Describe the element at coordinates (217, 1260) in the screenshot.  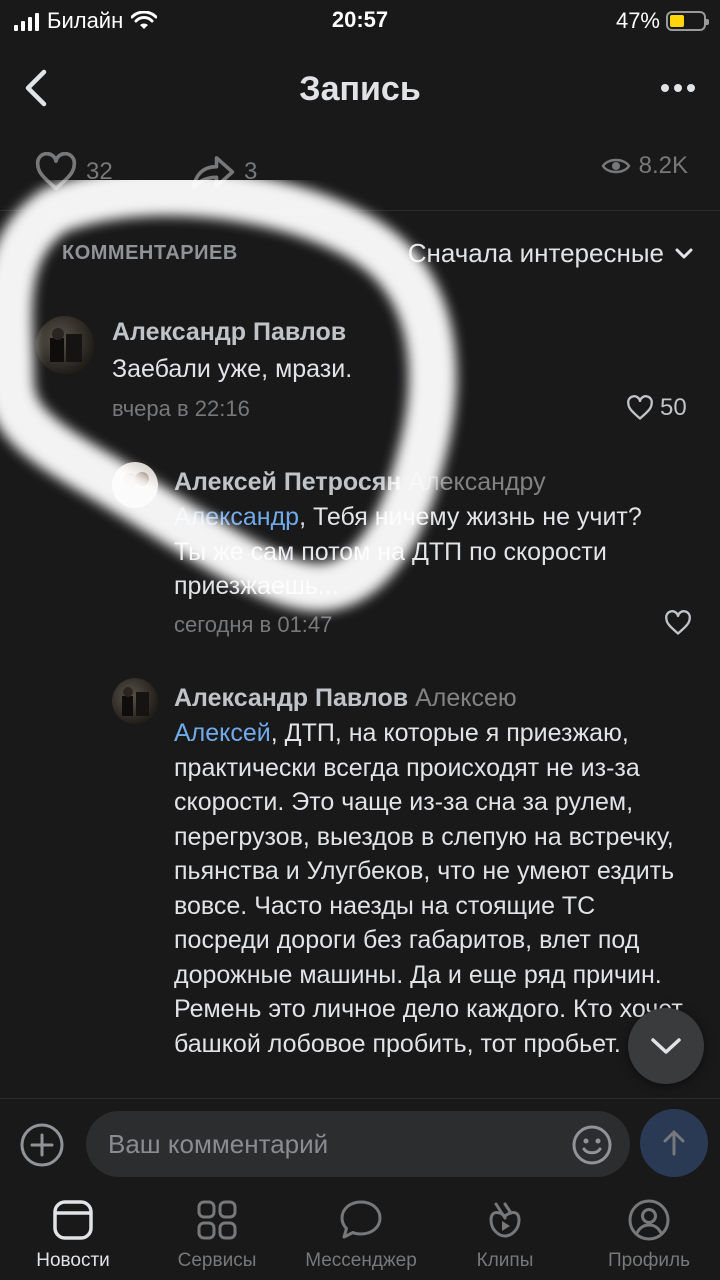
I see `tab-label: Сервисы` at that location.